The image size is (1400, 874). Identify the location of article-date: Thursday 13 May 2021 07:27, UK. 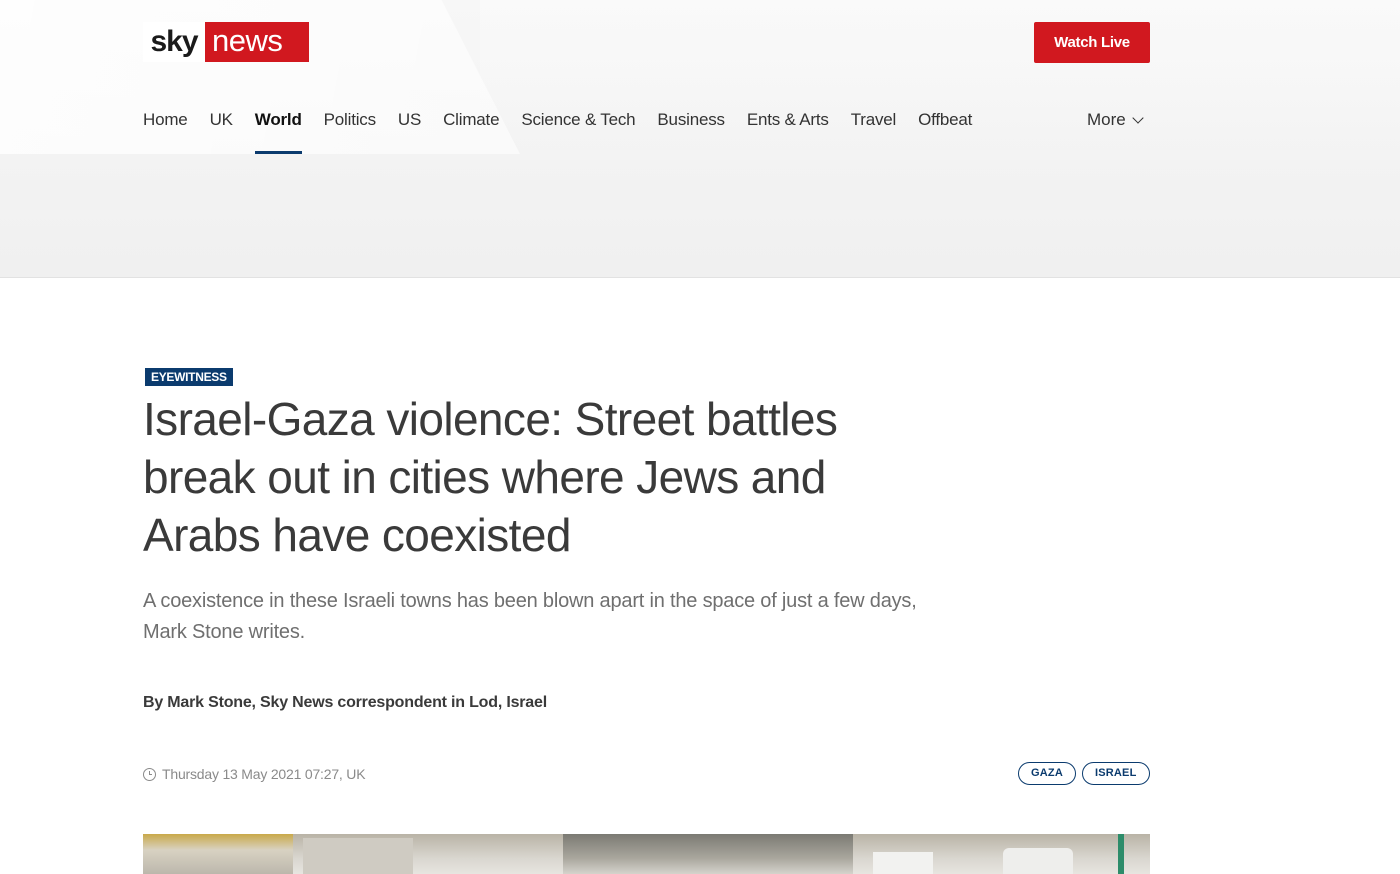
(254, 774).